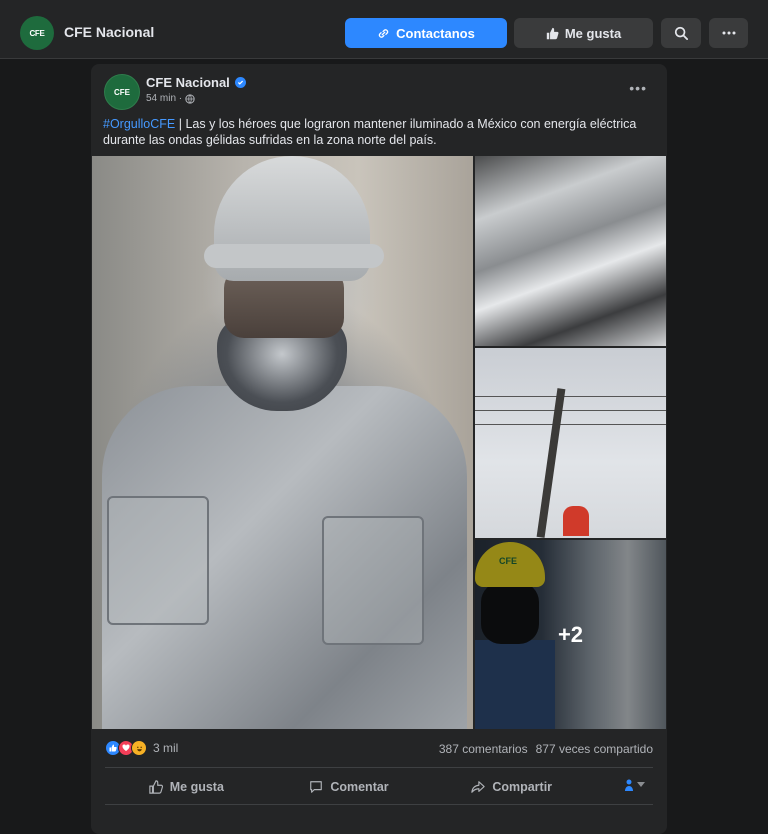 The width and height of the screenshot is (768, 834). I want to click on search-button, so click(681, 33).